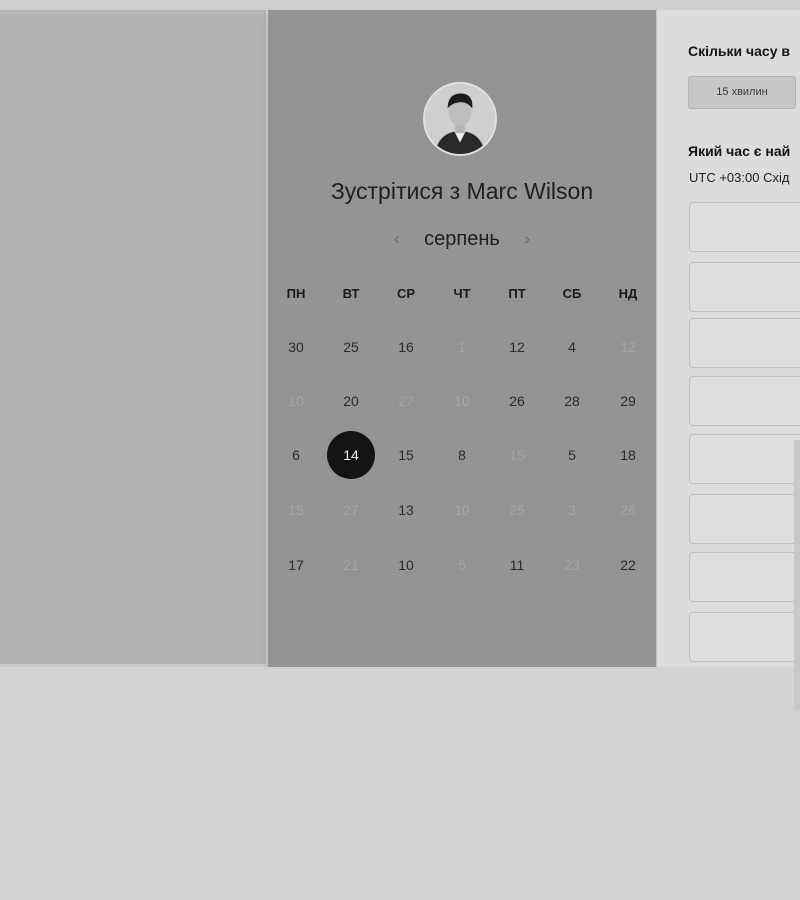 This screenshot has height=900, width=800. I want to click on calendar-day: 29, so click(628, 401).